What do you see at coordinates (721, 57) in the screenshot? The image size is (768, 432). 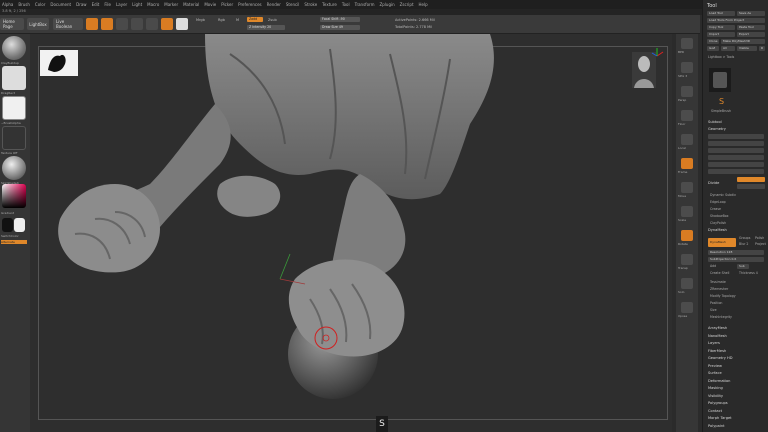 I see `lightbox-tools-label: Lightbox > Tools` at bounding box center [721, 57].